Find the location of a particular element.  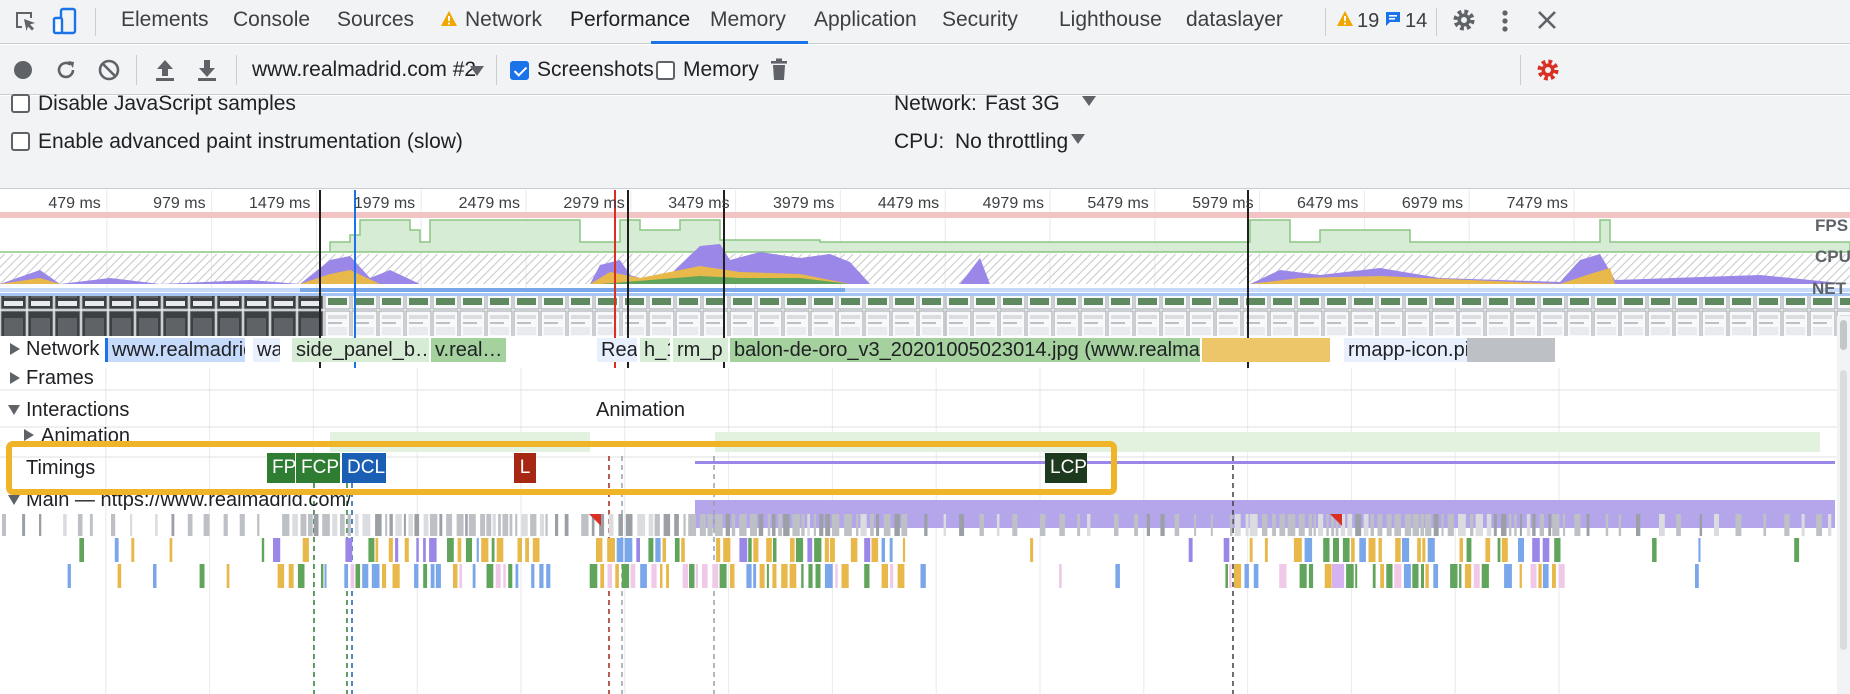

animation-expand-icon is located at coordinates (29, 435).